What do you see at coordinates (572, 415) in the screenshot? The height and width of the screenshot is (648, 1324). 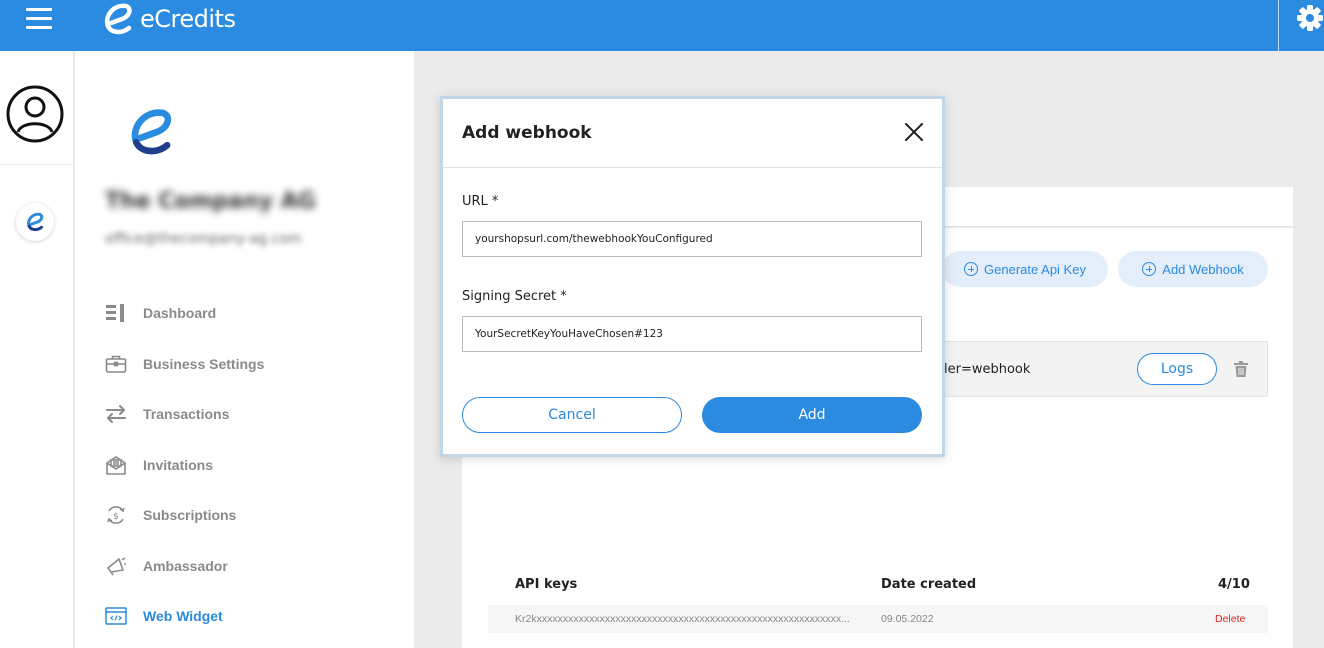 I see `cancel-button: Cancel` at bounding box center [572, 415].